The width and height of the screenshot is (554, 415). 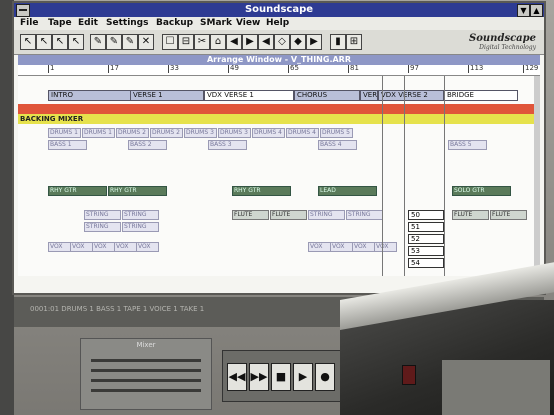 I want to click on marker-fill-icon: ◆, so click(x=298, y=42).